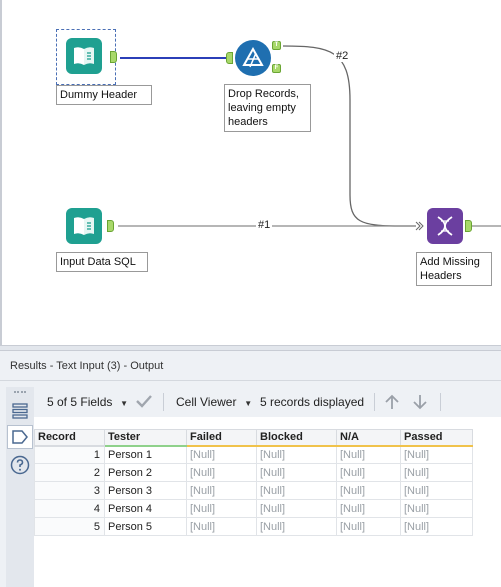  What do you see at coordinates (267, 108) in the screenshot?
I see `tool-label-drop-records: Drop Records, leaving empty headers` at bounding box center [267, 108].